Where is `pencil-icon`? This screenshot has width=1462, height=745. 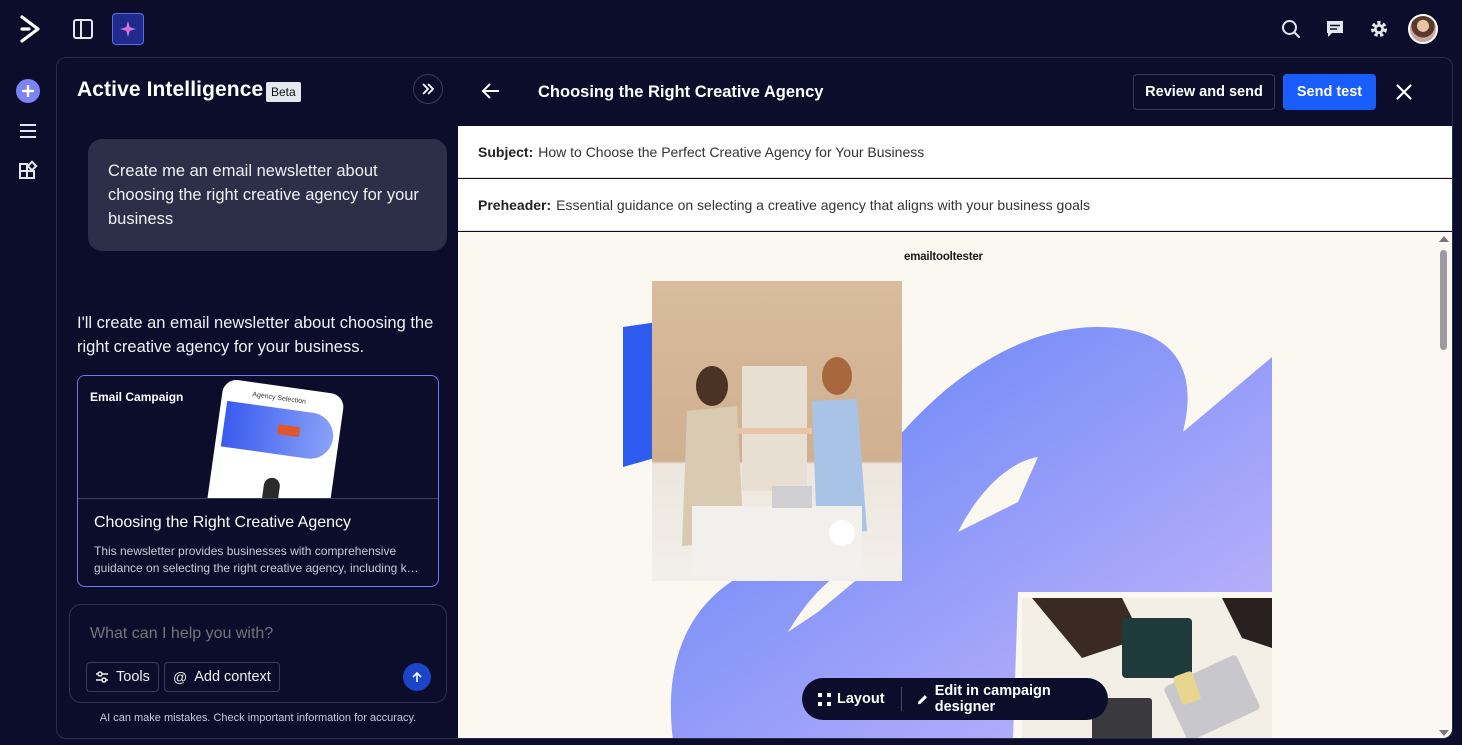
pencil-icon is located at coordinates (923, 699).